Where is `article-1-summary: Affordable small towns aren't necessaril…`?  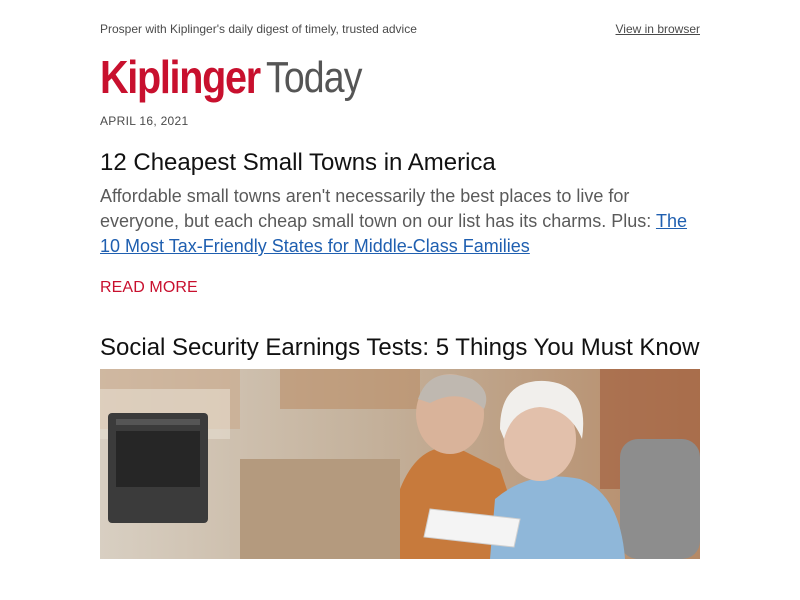
article-1-summary: Affordable small towns aren't necessaril… is located at coordinates (400, 221).